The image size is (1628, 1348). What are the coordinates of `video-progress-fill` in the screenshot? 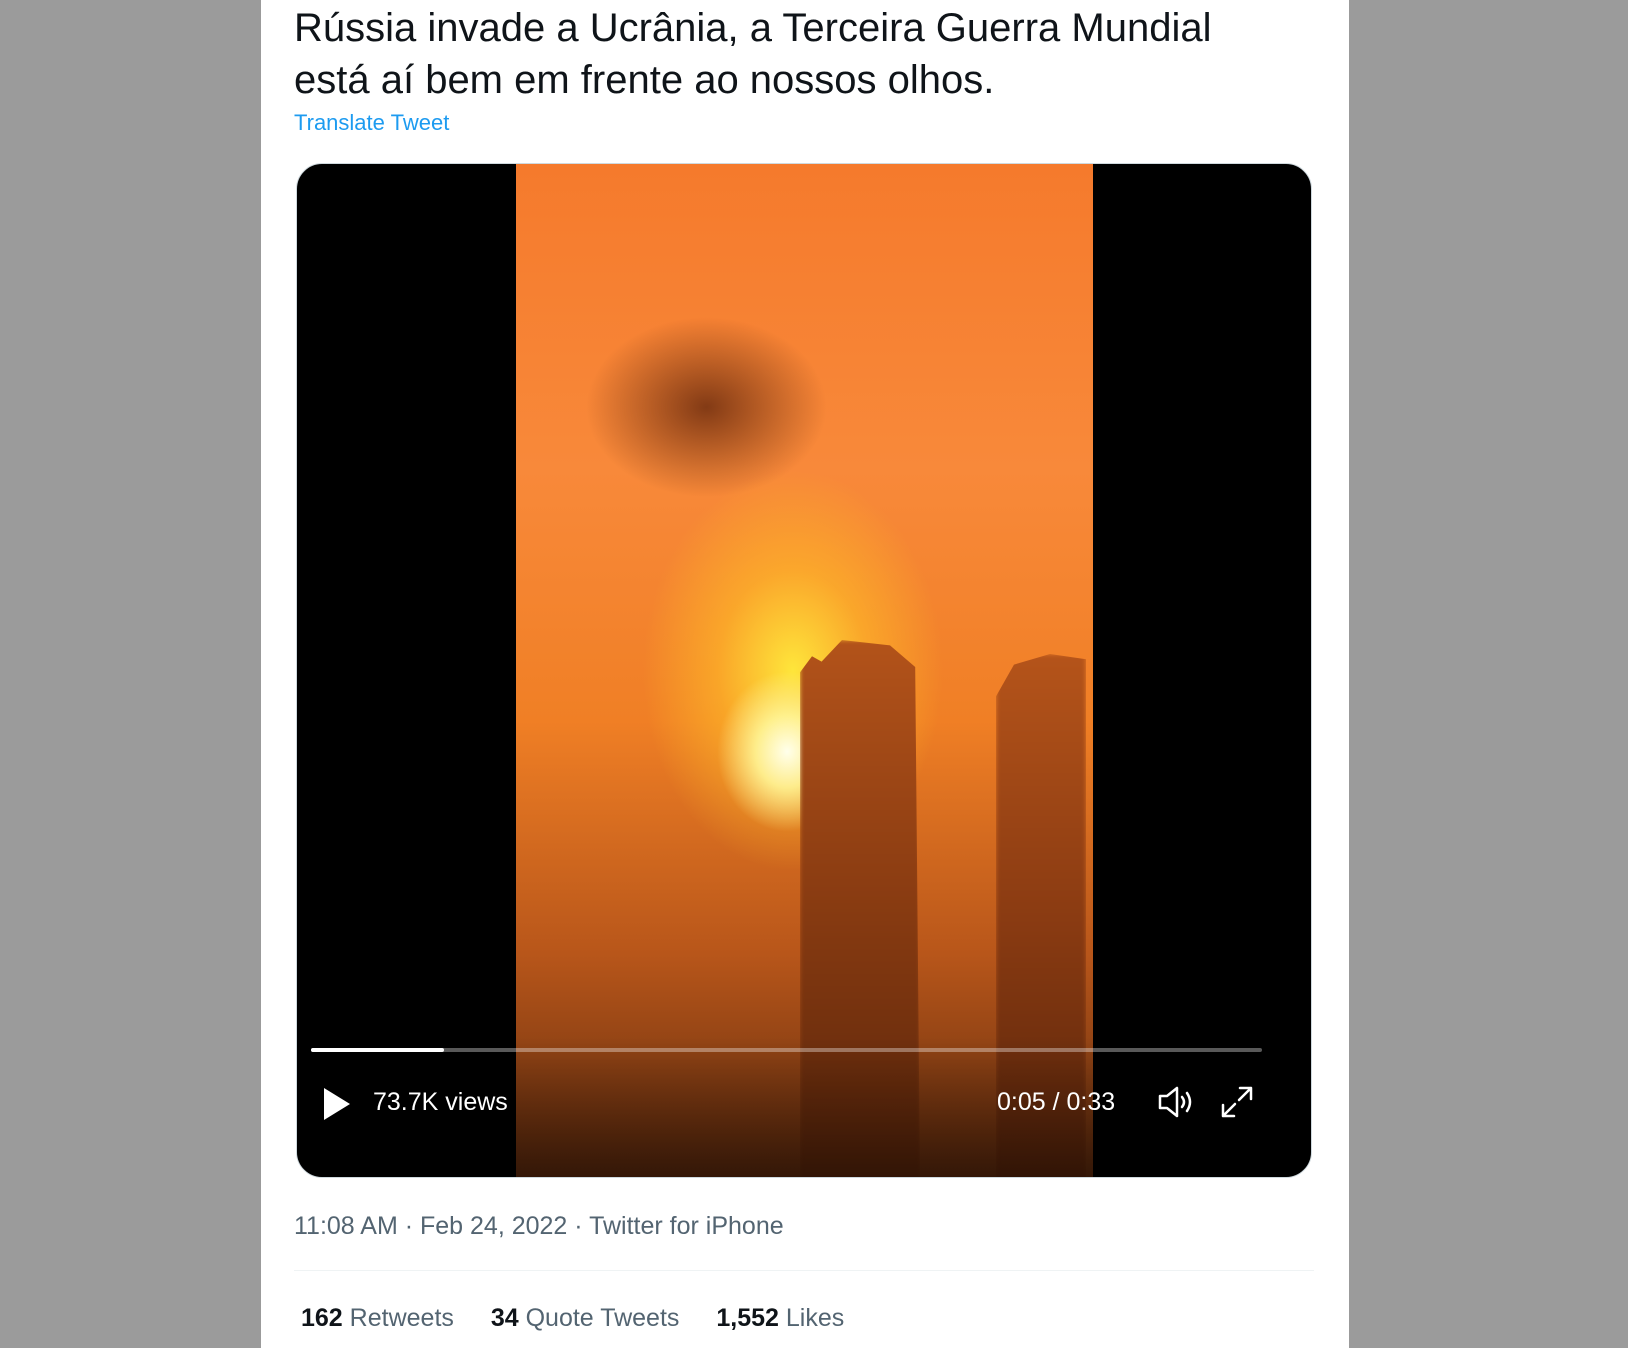 It's located at (378, 1050).